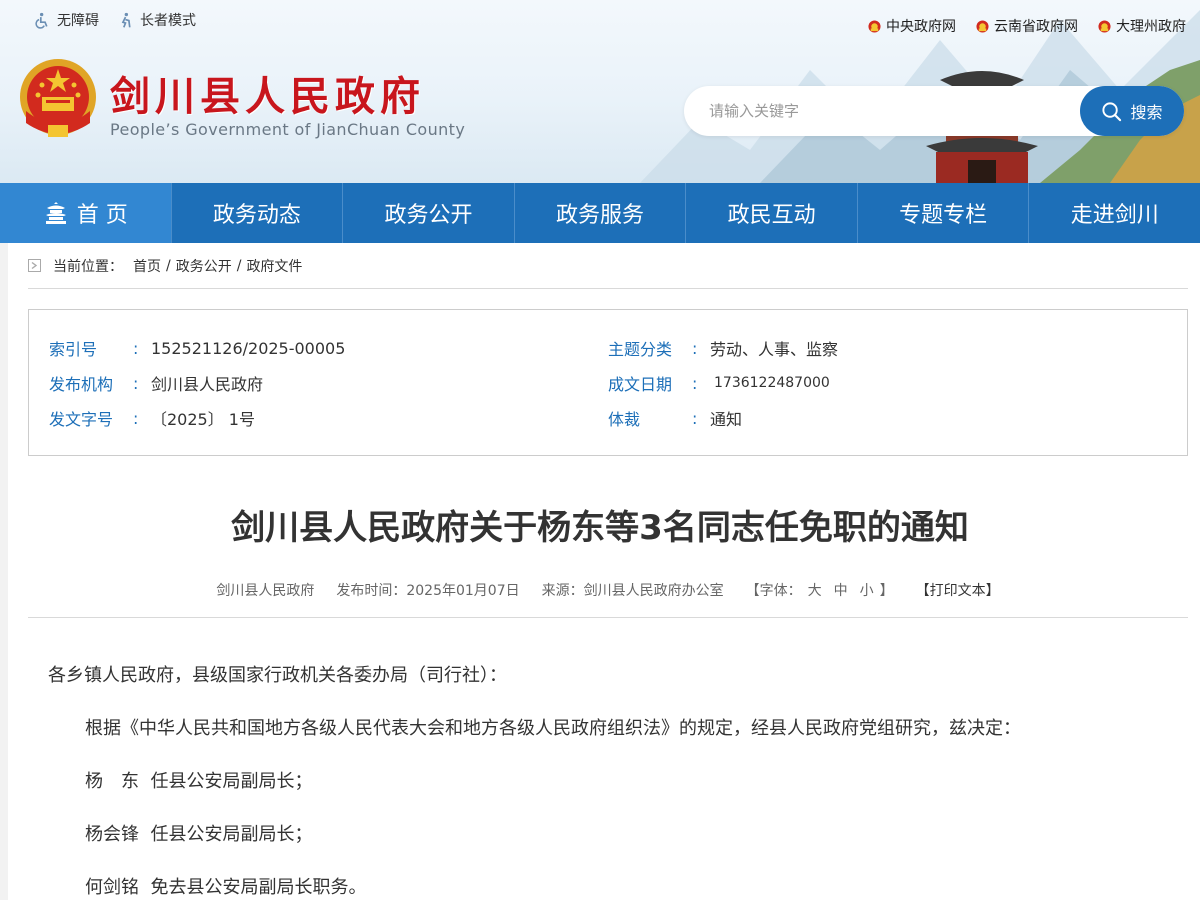 The height and width of the screenshot is (900, 1200). I want to click on nav-item-interaction: 政民互动, so click(771, 213).